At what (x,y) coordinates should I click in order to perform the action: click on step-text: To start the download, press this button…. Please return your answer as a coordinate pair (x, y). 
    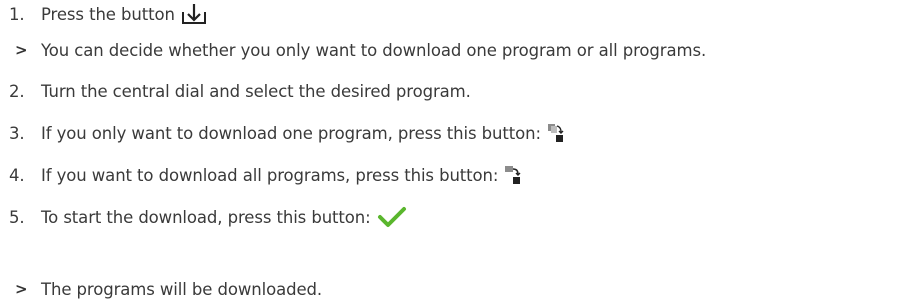
    Looking at the image, I should click on (206, 217).